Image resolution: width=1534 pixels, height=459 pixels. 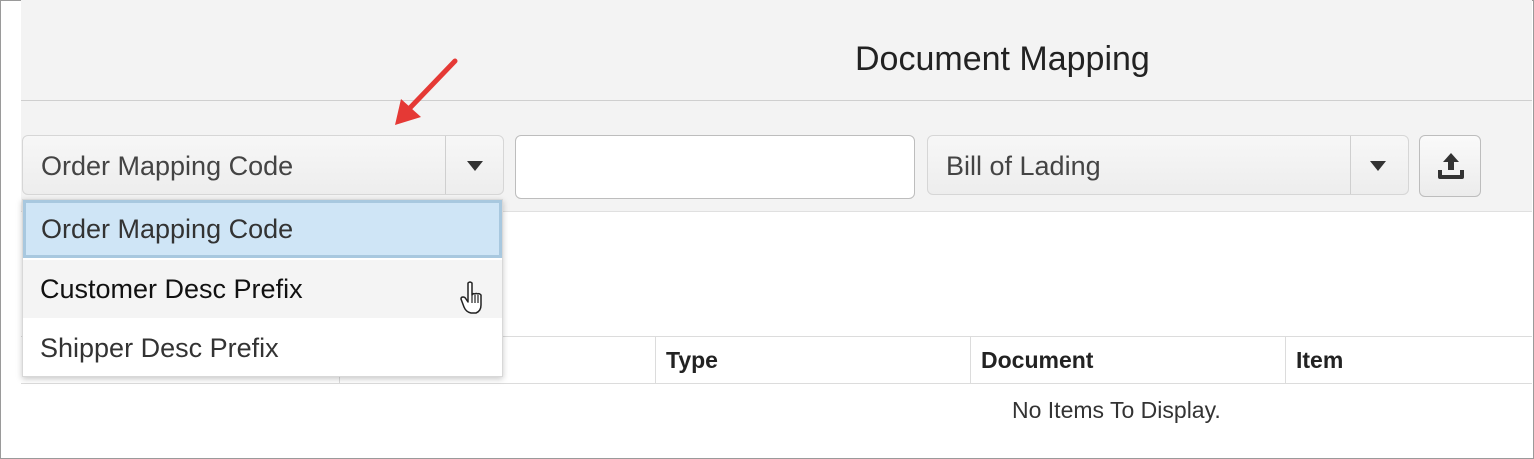 What do you see at coordinates (1116, 410) in the screenshot?
I see `empty-table-message: No Items To Display.` at bounding box center [1116, 410].